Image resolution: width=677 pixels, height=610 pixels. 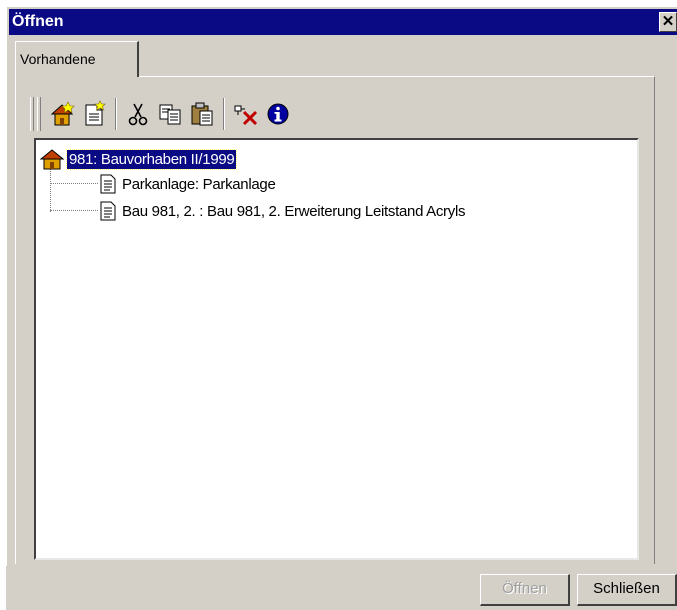 I want to click on tab-label: Vorhandene, so click(x=58, y=59).